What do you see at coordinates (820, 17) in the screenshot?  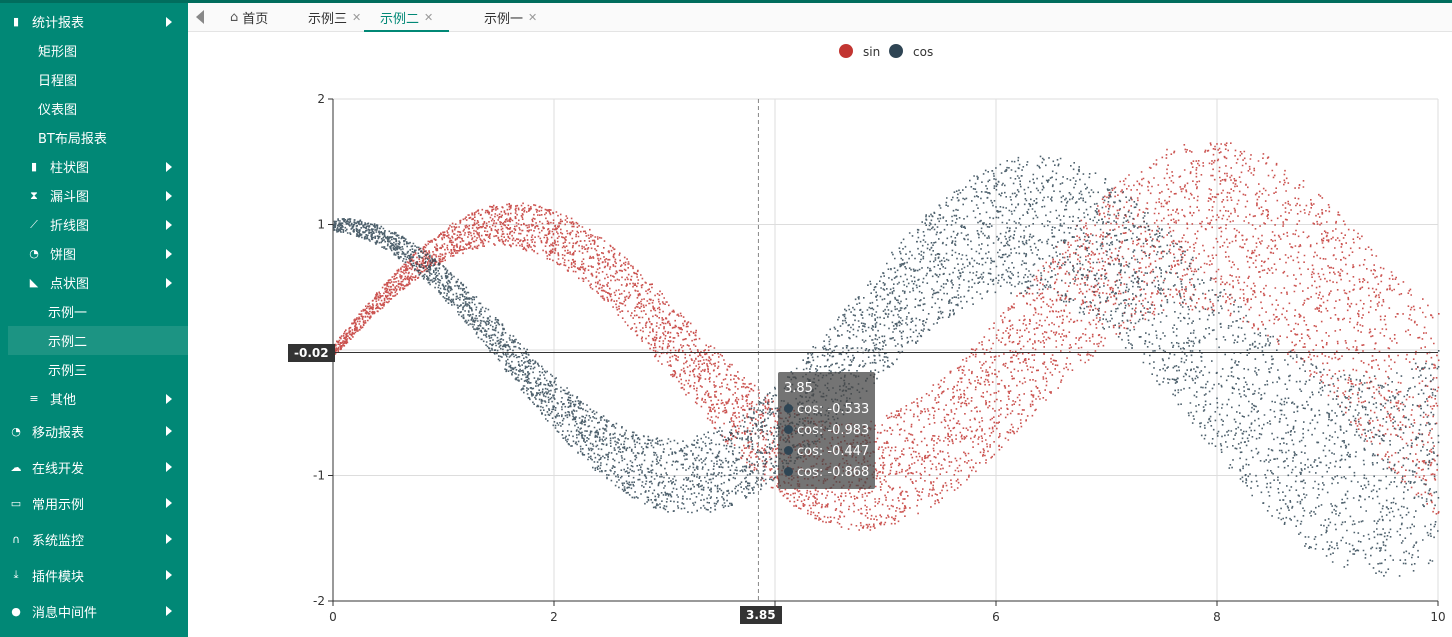 I see `tab-bar: ⌂ 首页 示例三 ✕ 示例二 ✕ 示例一 ✕` at bounding box center [820, 17].